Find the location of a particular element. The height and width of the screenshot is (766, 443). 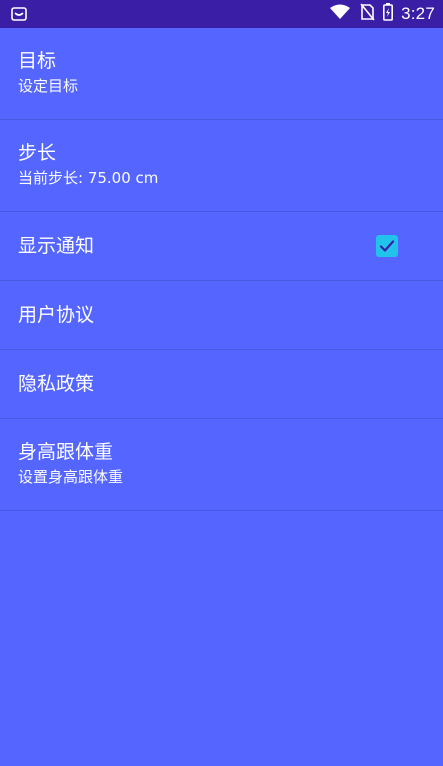

setting-step-length-title: 步长 is located at coordinates (37, 153).